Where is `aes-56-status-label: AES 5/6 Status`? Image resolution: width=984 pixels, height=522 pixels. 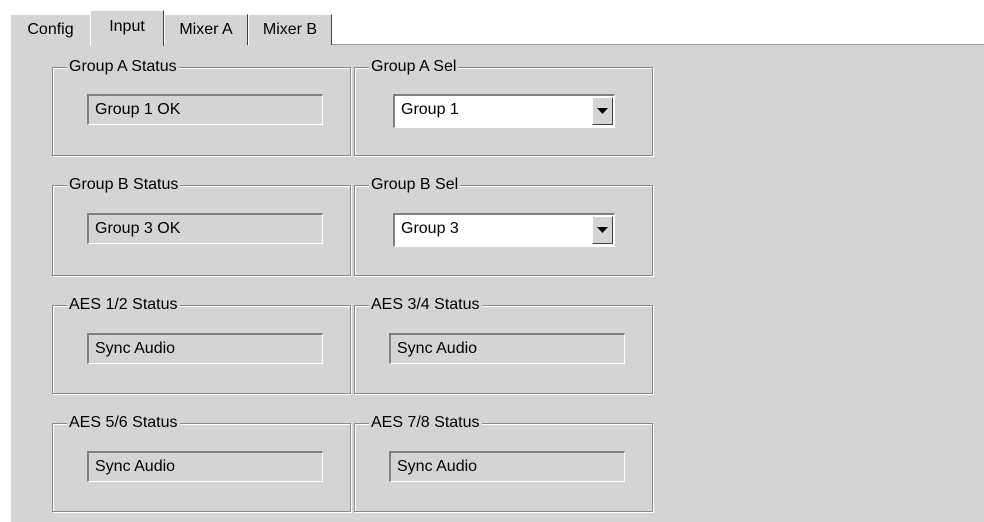
aes-56-status-label: AES 5/6 Status is located at coordinates (123, 423).